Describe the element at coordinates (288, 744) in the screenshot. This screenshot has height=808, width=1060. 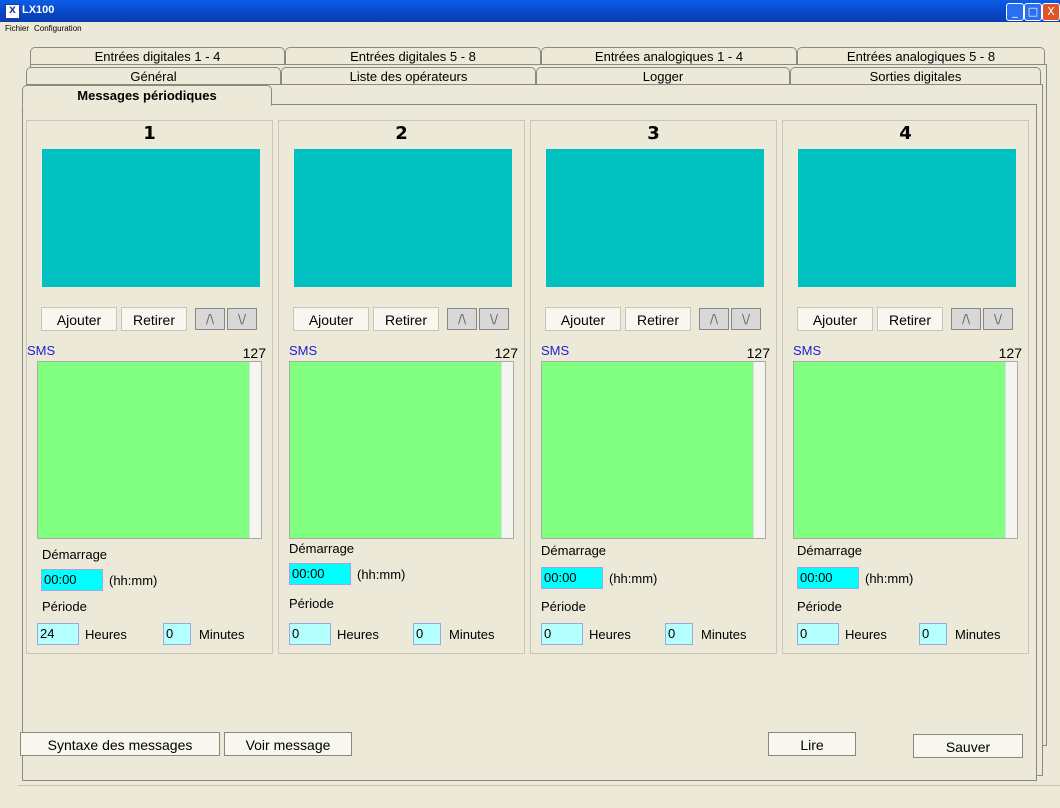
I see `view-message-button: Voir message` at that location.